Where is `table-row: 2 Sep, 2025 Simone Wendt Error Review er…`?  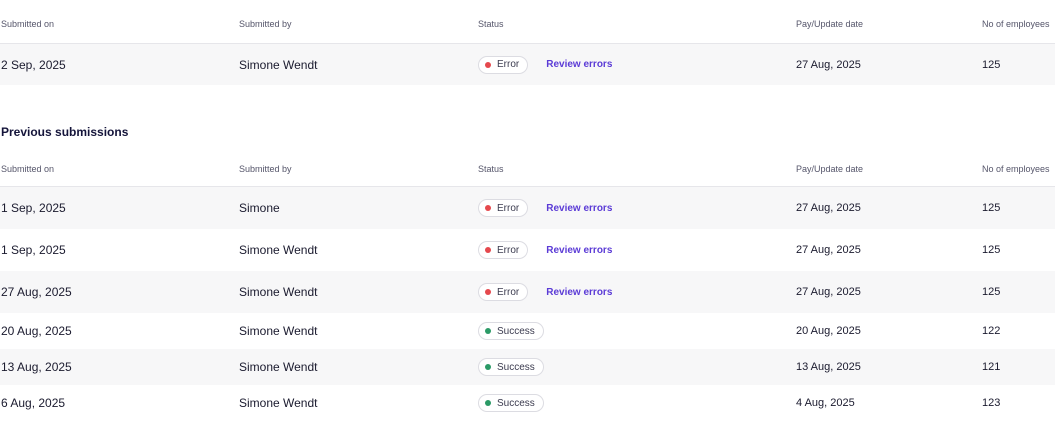 table-row: 2 Sep, 2025 Simone Wendt Error Review er… is located at coordinates (527, 64).